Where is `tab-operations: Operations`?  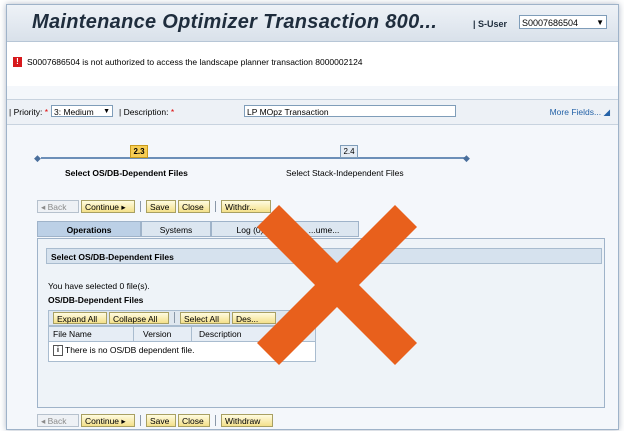 tab-operations: Operations is located at coordinates (89, 229).